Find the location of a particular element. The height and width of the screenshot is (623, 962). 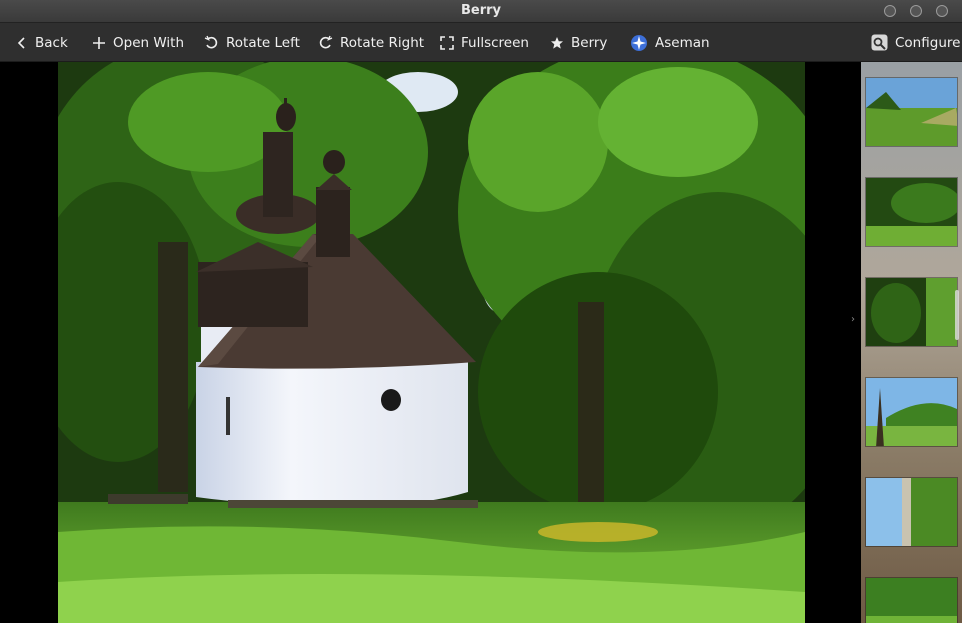

forest-edge-thumbnail-icon is located at coordinates (911, 600).